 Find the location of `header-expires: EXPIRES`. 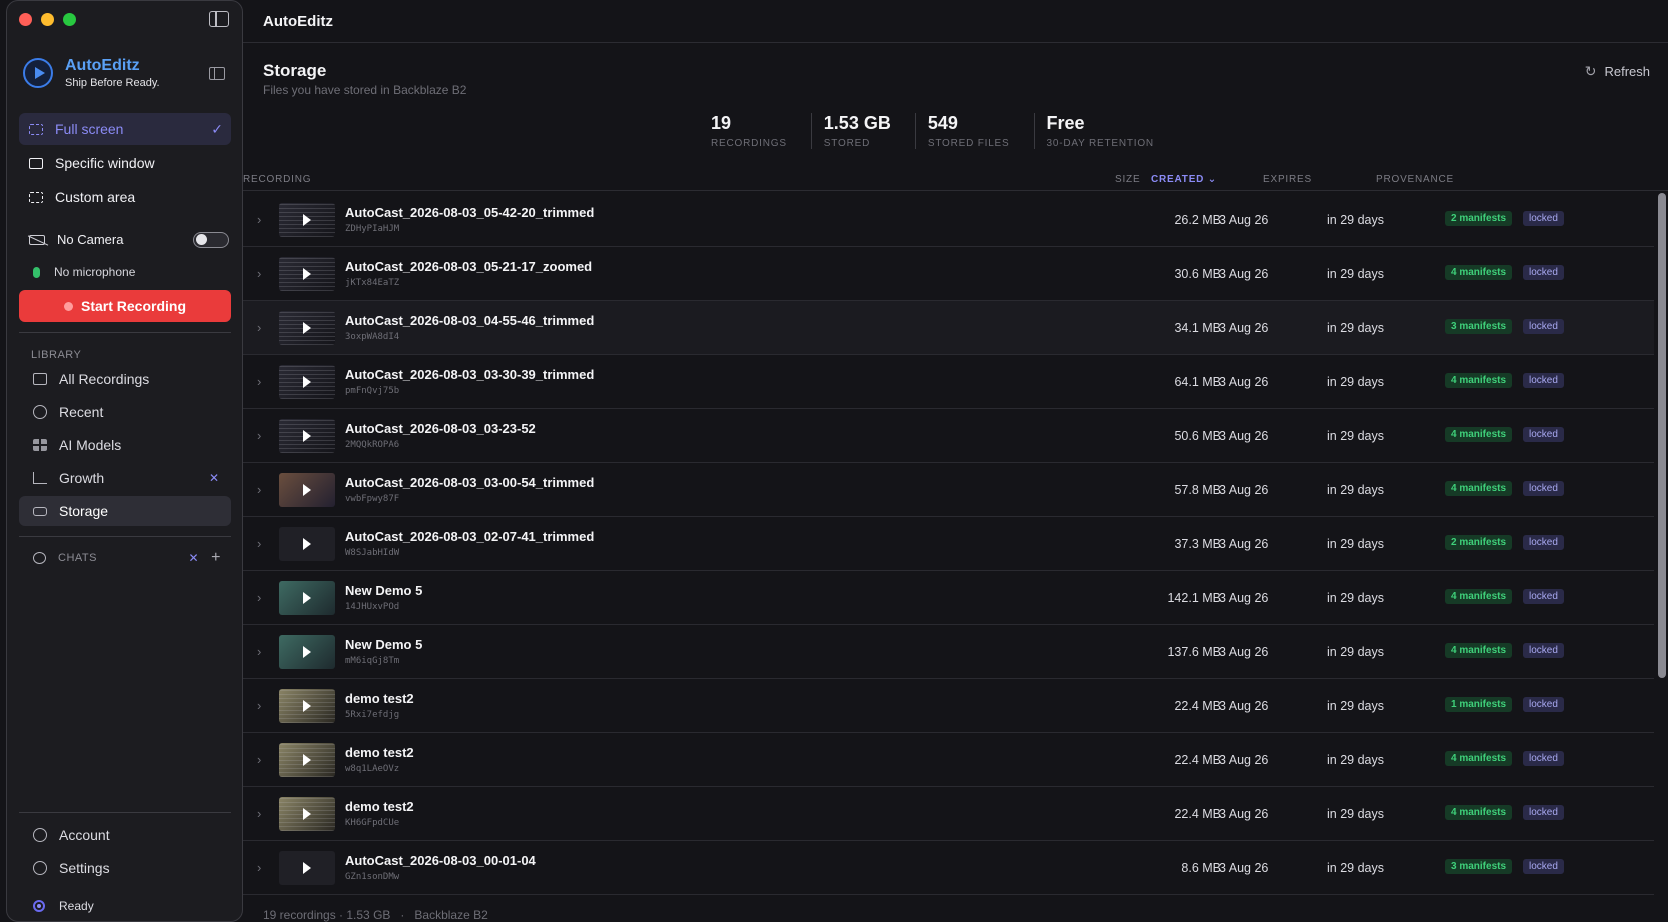

header-expires: EXPIRES is located at coordinates (1287, 179).